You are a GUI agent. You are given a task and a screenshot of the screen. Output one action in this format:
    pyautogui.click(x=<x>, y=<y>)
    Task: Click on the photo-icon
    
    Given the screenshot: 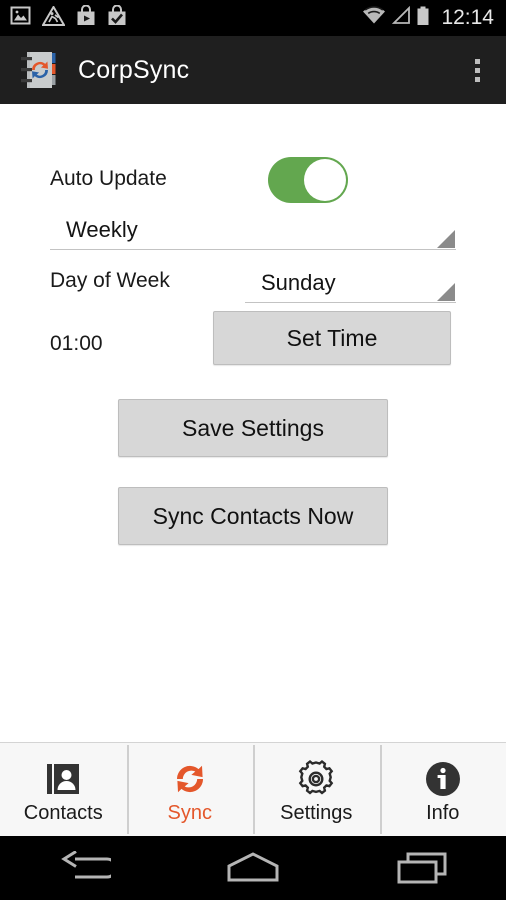 What is the action you would take?
    pyautogui.click(x=20, y=18)
    